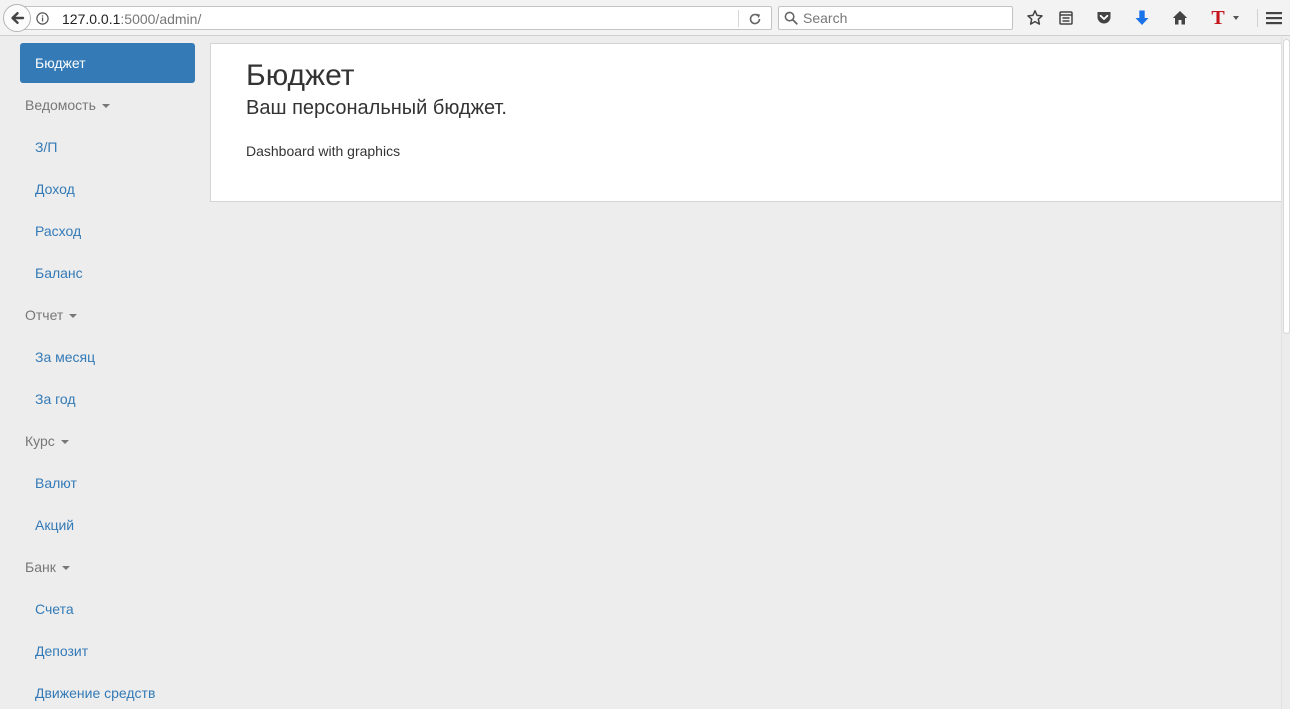 This screenshot has width=1290, height=709. What do you see at coordinates (40, 567) in the screenshot?
I see `sidebar-group-label: Банк` at bounding box center [40, 567].